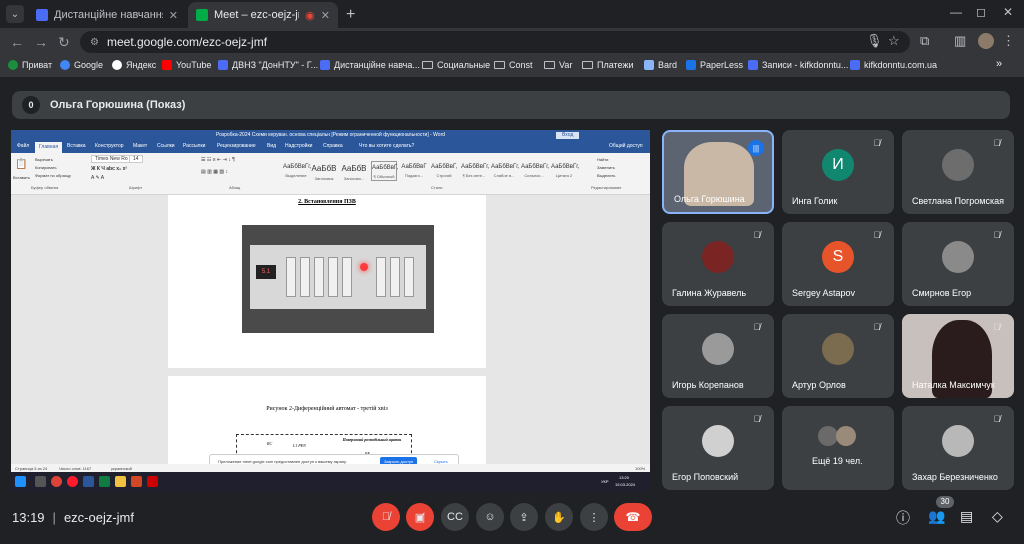  I want to click on camera-off-icon: ▣̸, so click(420, 517).